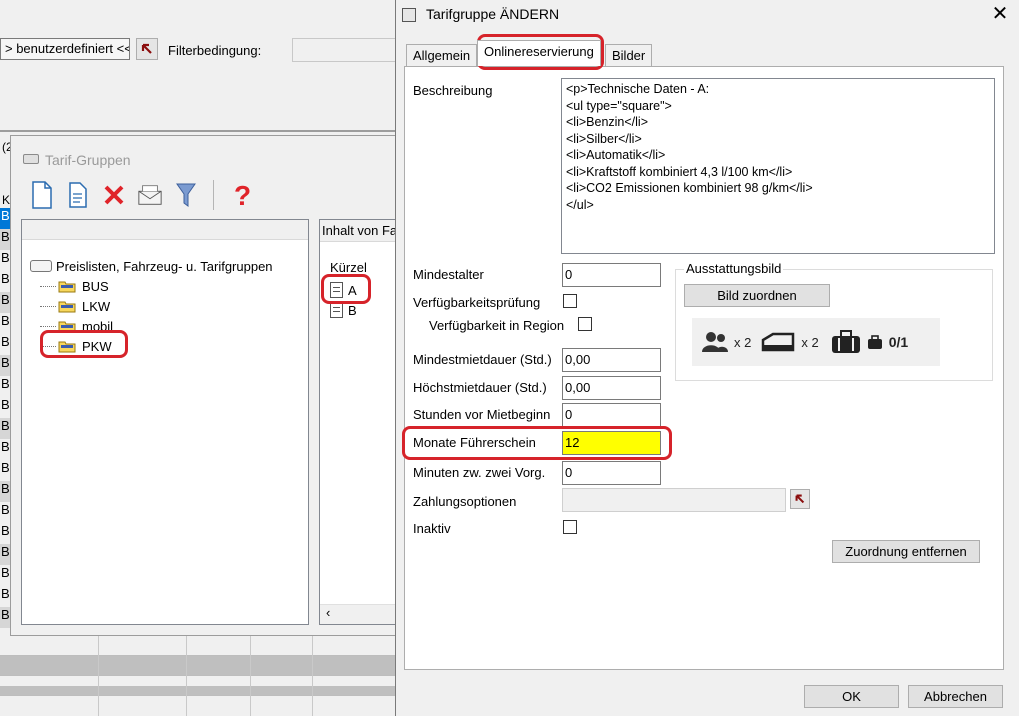 The width and height of the screenshot is (1019, 716). Describe the element at coordinates (715, 342) in the screenshot. I see `persons-icon` at that location.